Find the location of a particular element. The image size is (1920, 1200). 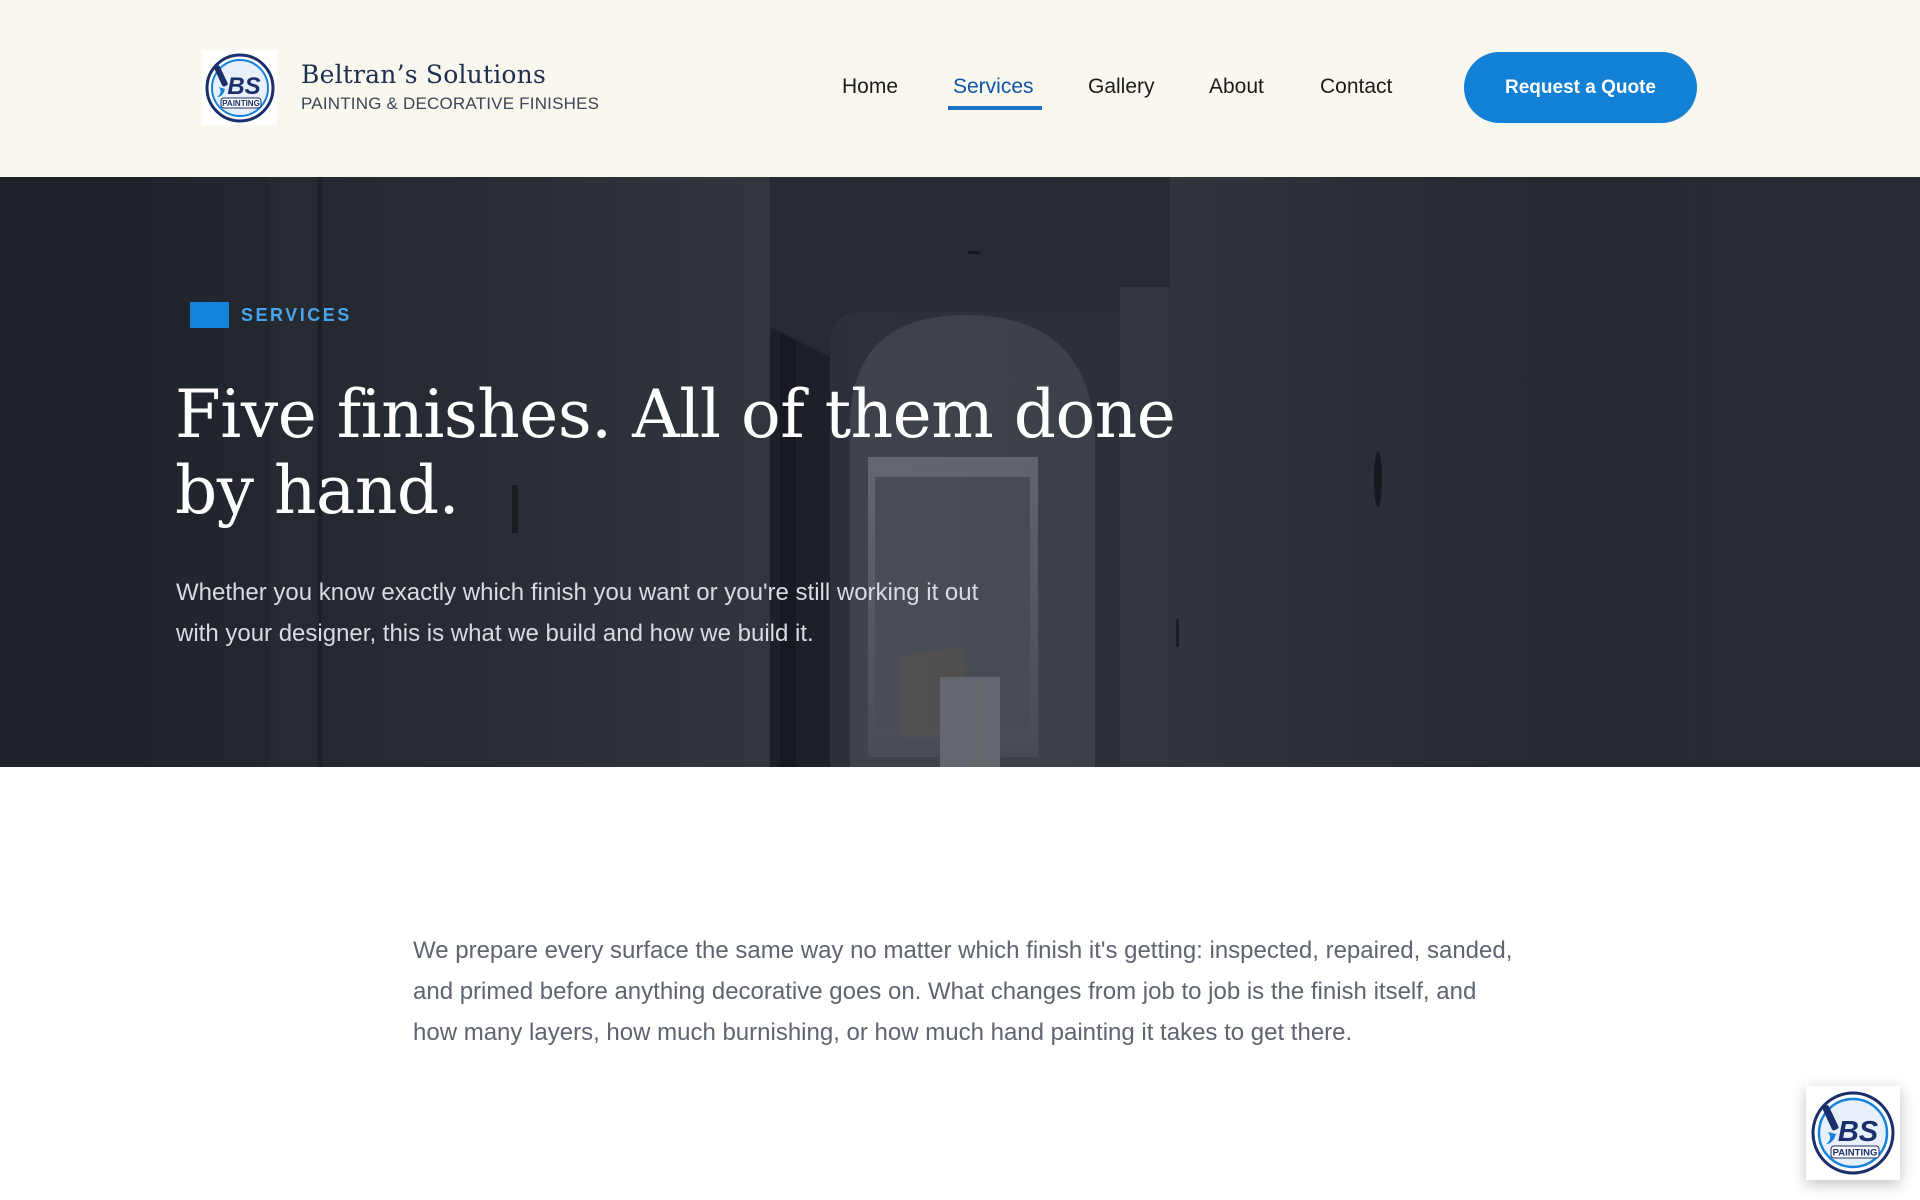

request-quote-button: Request a Quote is located at coordinates (1580, 87).